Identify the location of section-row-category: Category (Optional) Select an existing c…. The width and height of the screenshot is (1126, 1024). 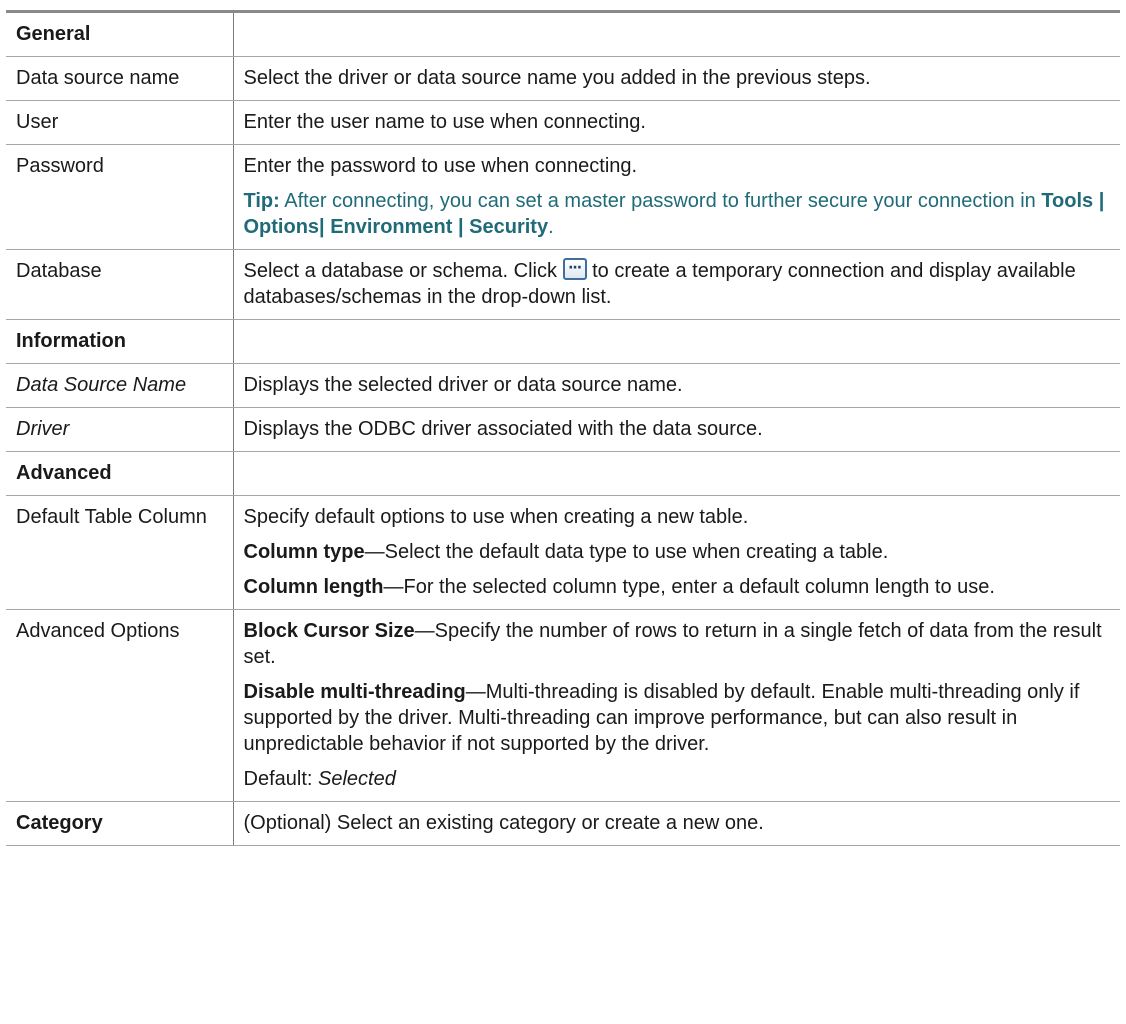
(563, 823).